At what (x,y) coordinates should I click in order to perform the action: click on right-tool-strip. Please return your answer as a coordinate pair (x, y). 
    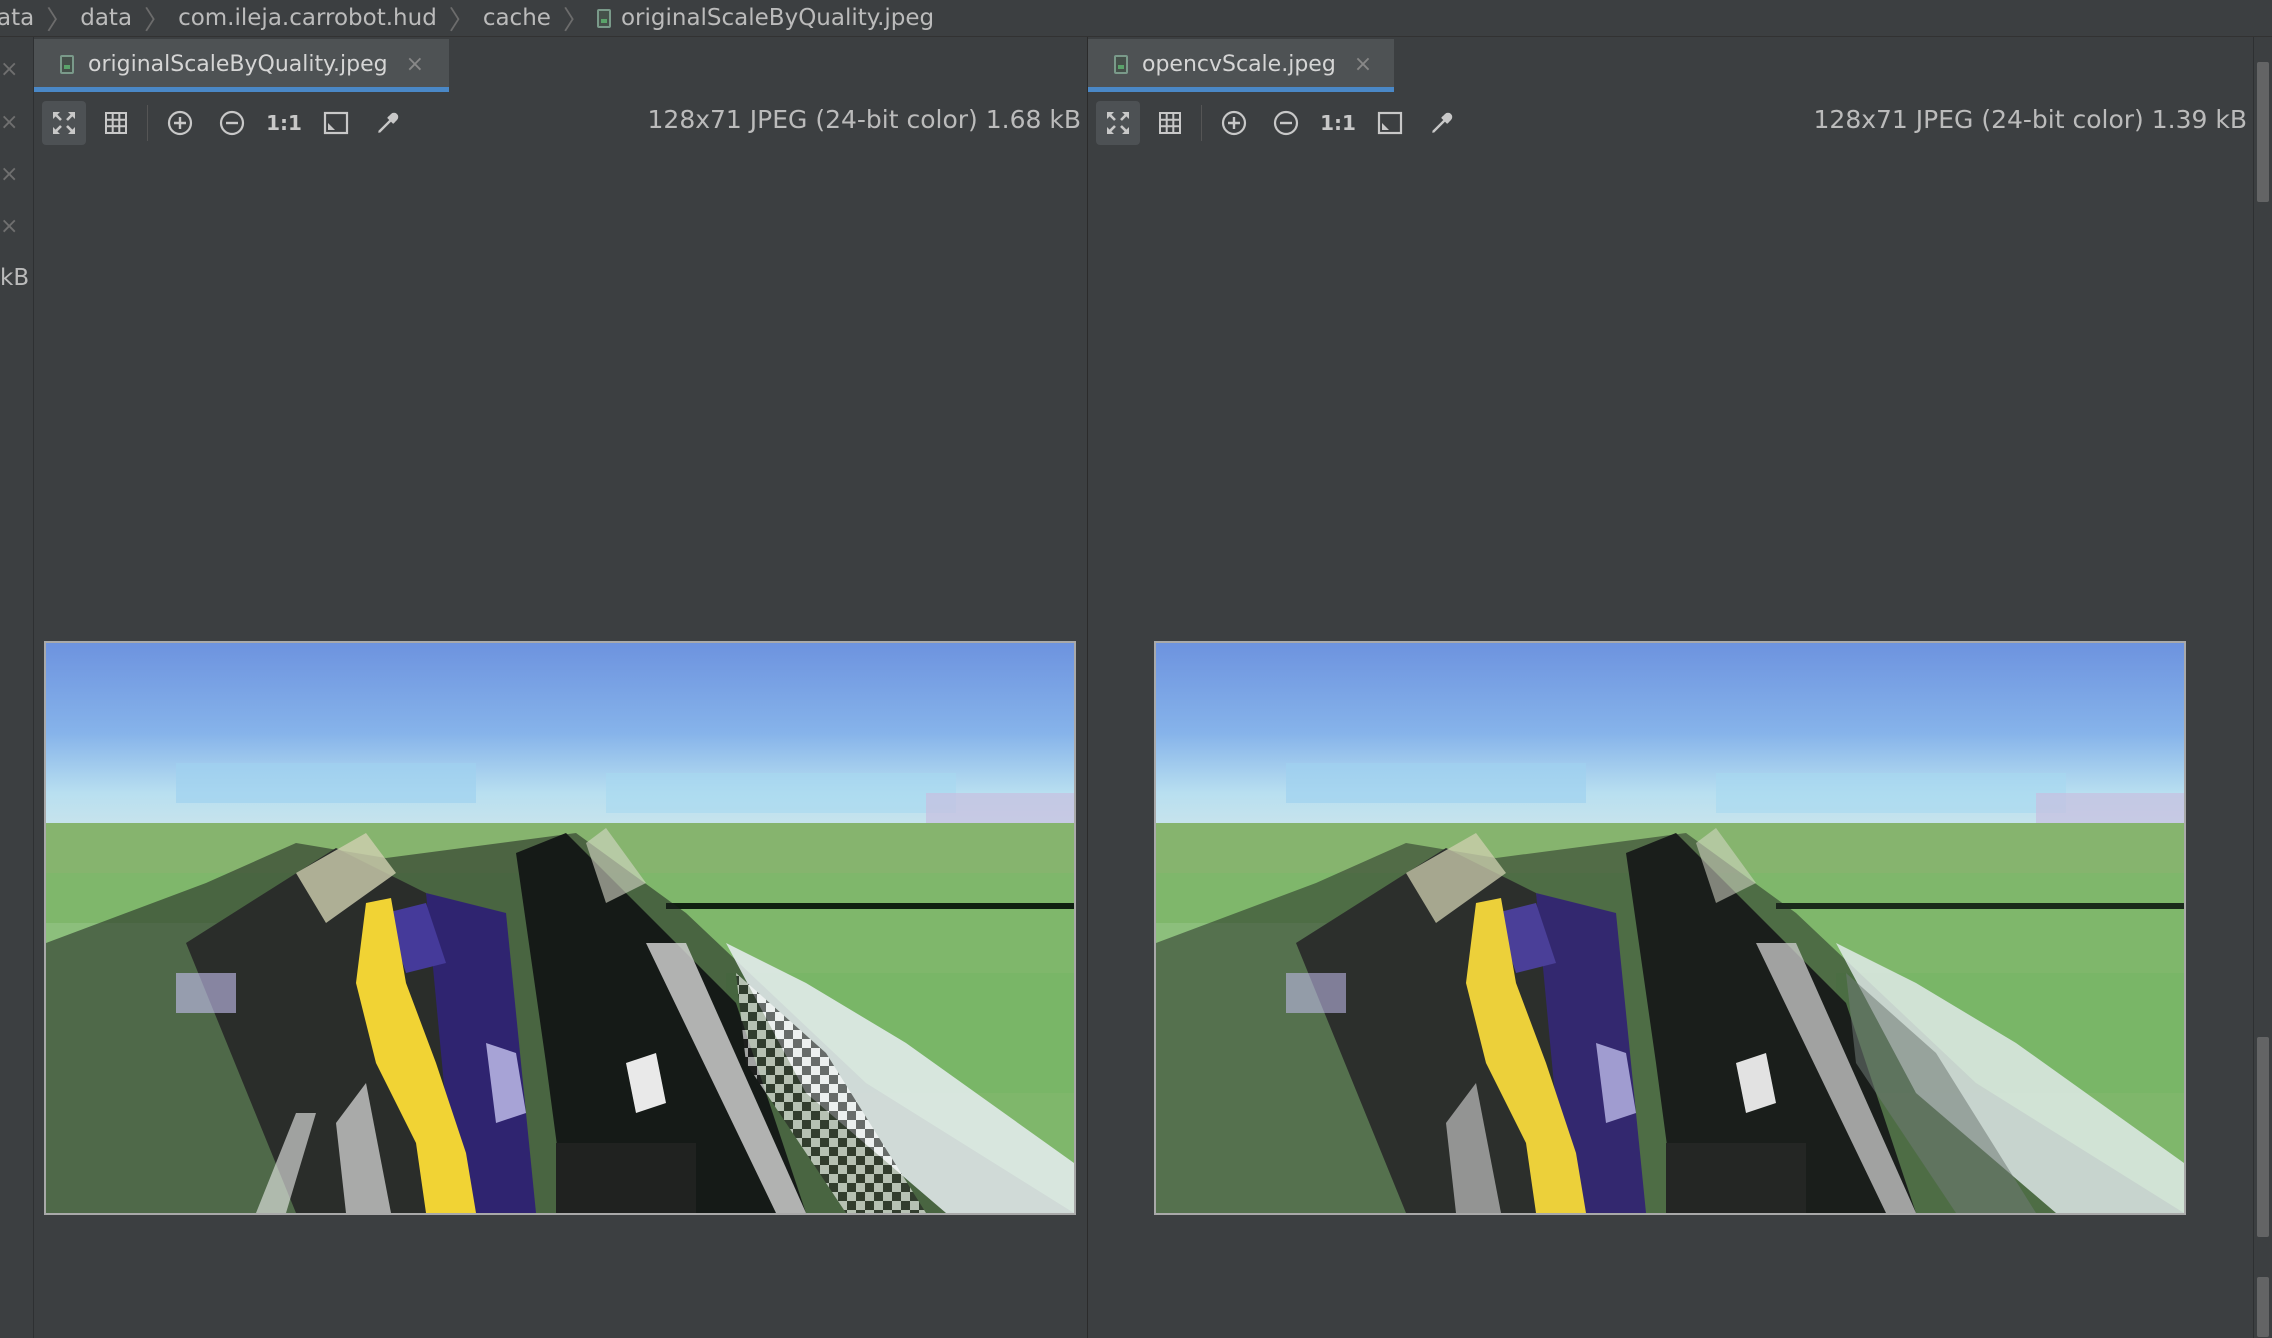
    Looking at the image, I should click on (2262, 687).